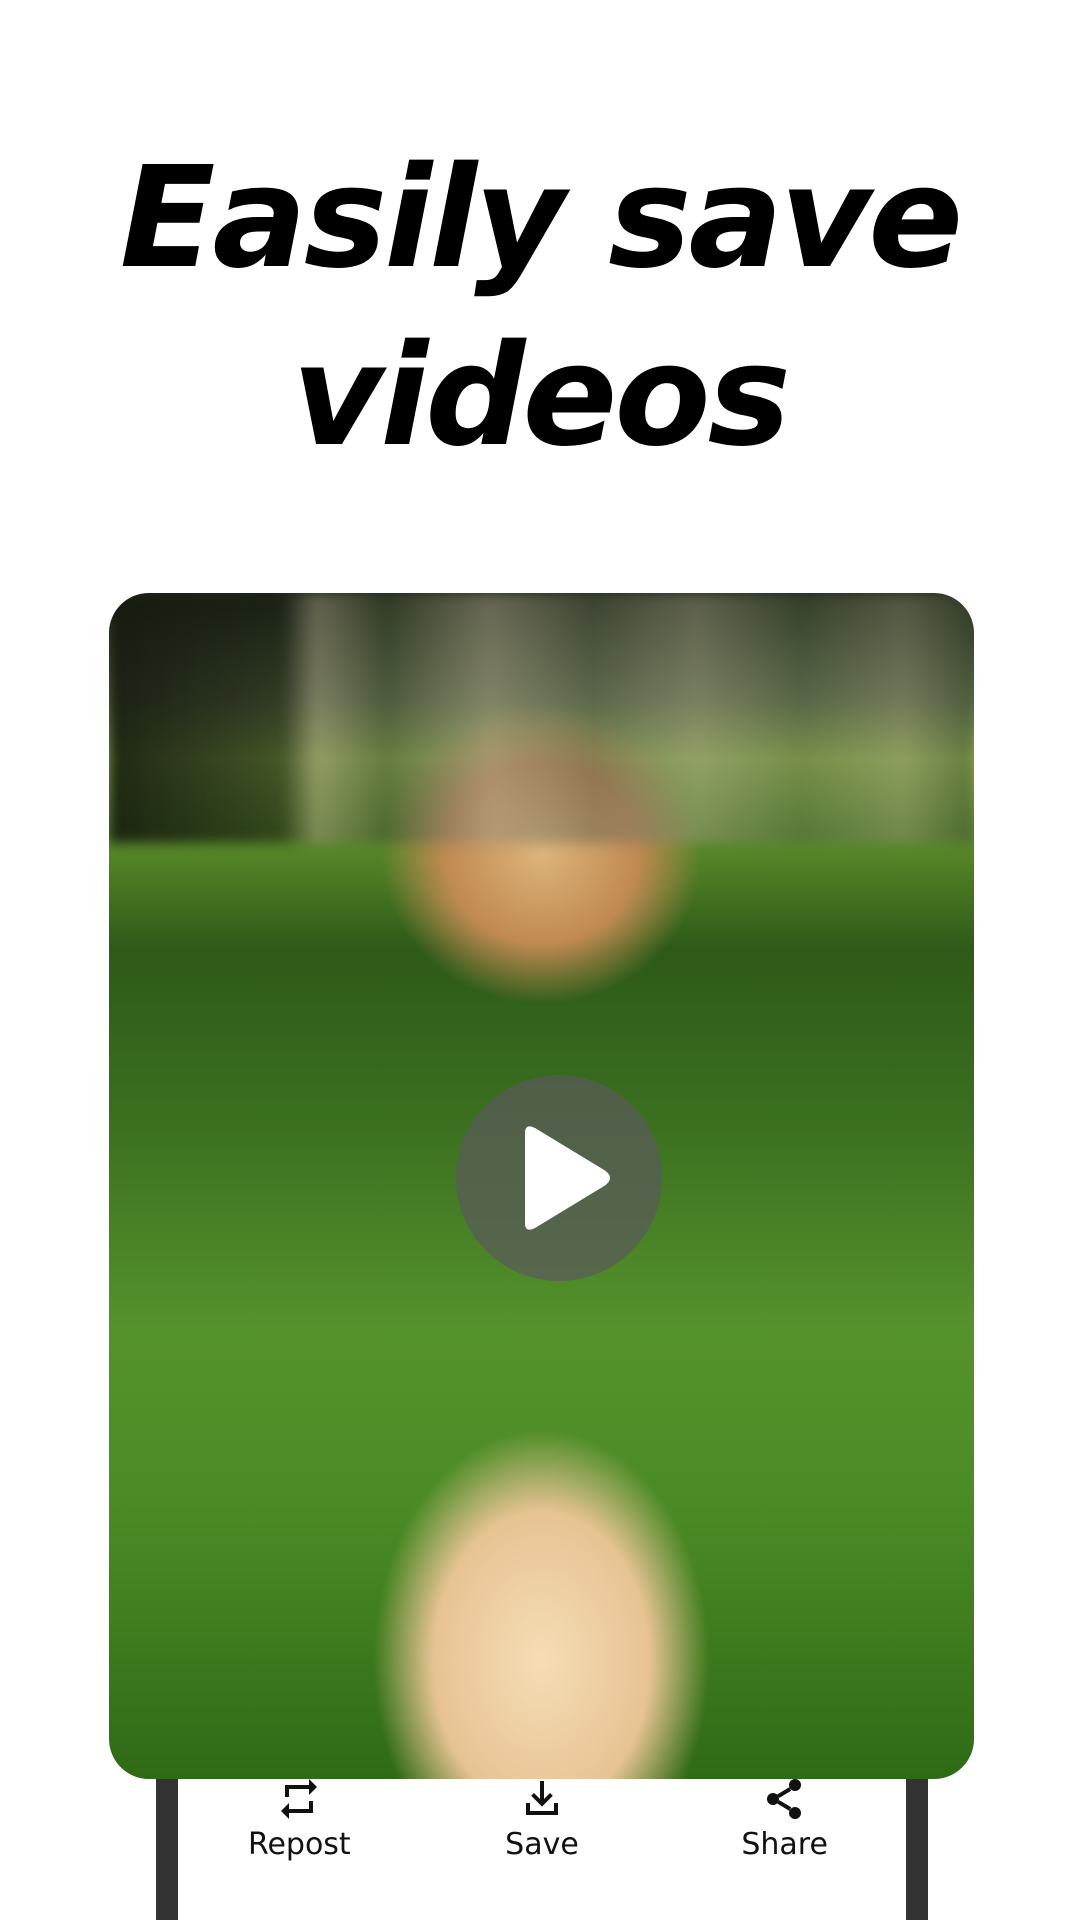  Describe the element at coordinates (541, 1798) in the screenshot. I see `download-icon` at that location.